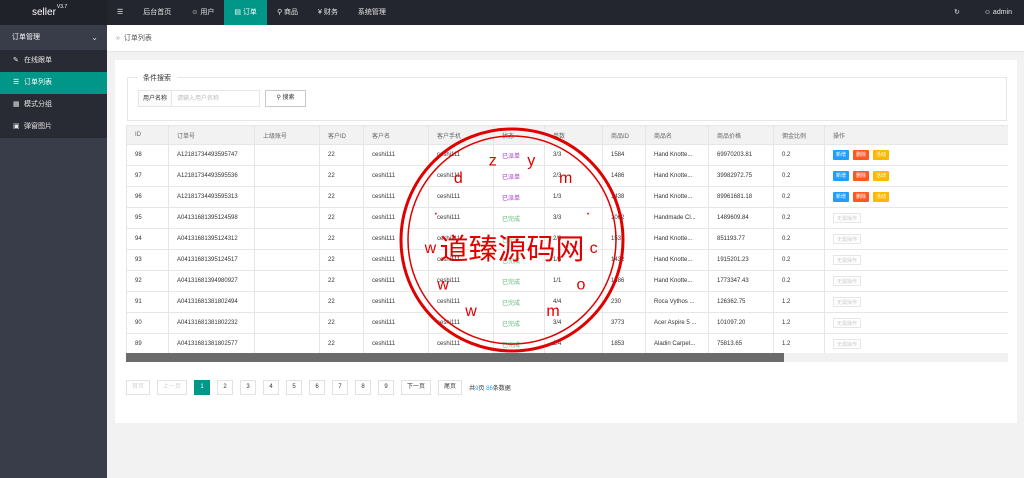  Describe the element at coordinates (53, 12) in the screenshot. I see `app-logo: sellerV3.7` at that location.